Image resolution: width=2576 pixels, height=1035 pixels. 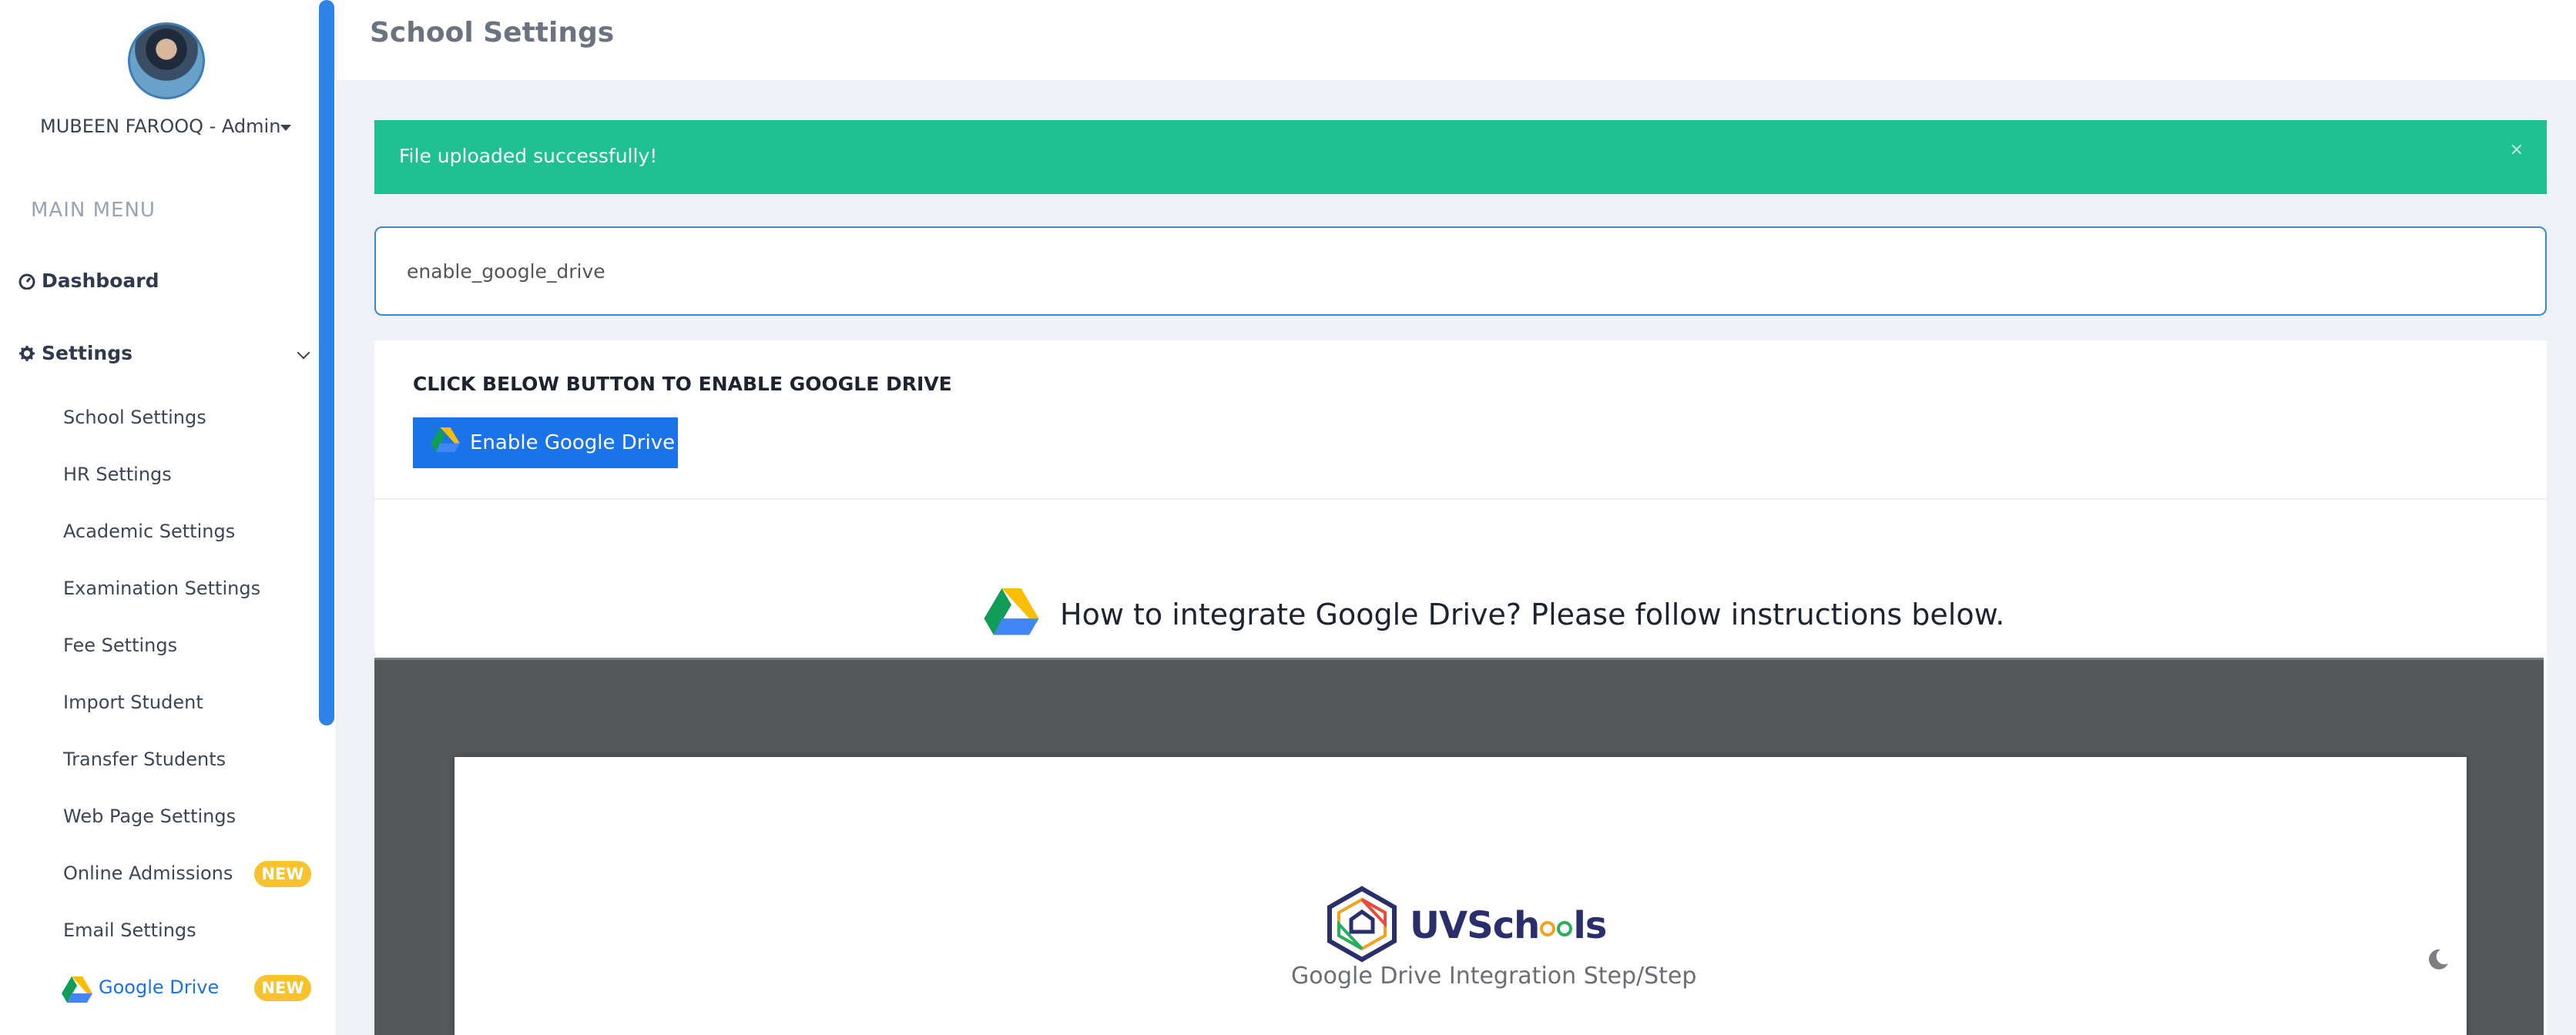 What do you see at coordinates (1460, 157) in the screenshot?
I see `success-alert: File uploaded successfully! ×` at bounding box center [1460, 157].